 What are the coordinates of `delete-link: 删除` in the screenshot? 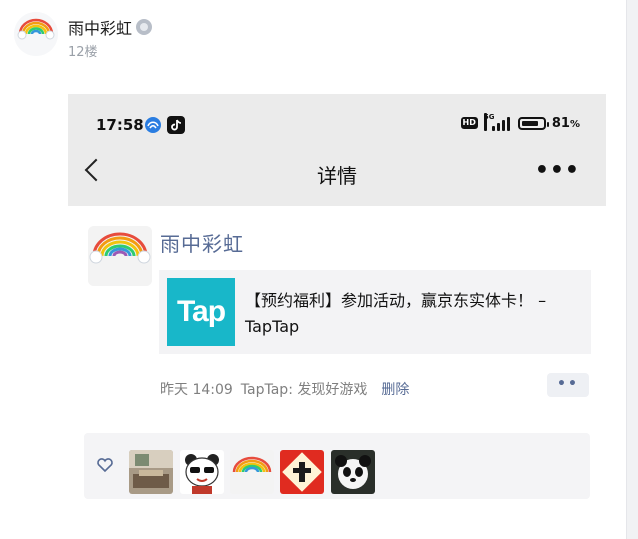 It's located at (395, 389).